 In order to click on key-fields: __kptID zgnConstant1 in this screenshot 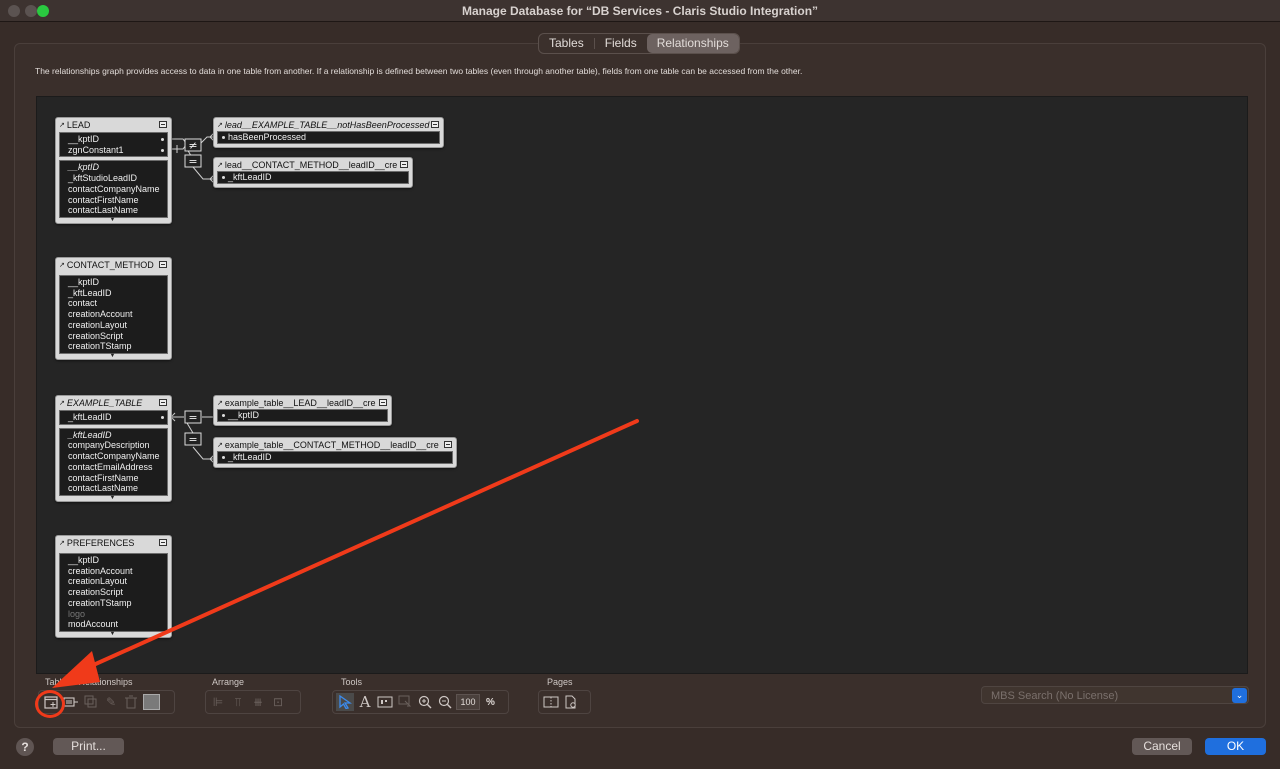, I will do `click(113, 145)`.